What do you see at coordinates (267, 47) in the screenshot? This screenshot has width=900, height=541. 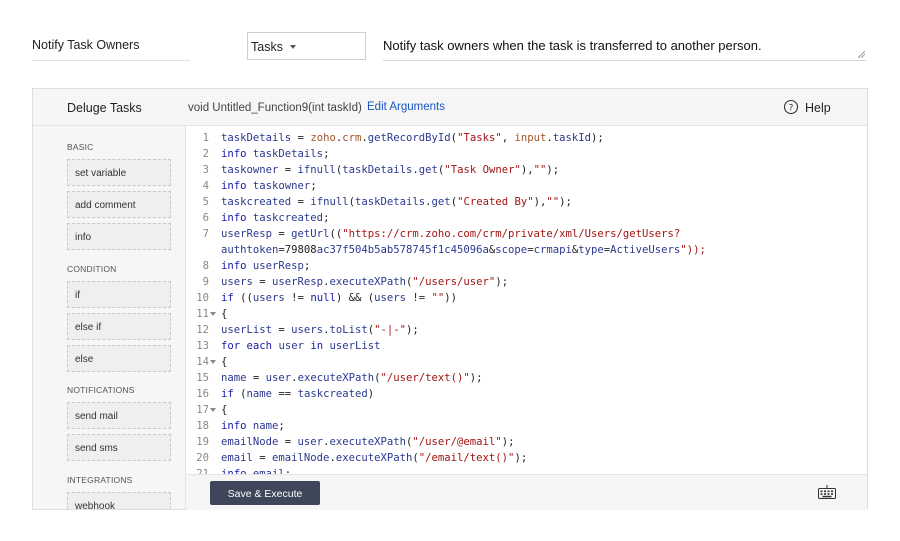 I see `module-select-value: Tasks` at bounding box center [267, 47].